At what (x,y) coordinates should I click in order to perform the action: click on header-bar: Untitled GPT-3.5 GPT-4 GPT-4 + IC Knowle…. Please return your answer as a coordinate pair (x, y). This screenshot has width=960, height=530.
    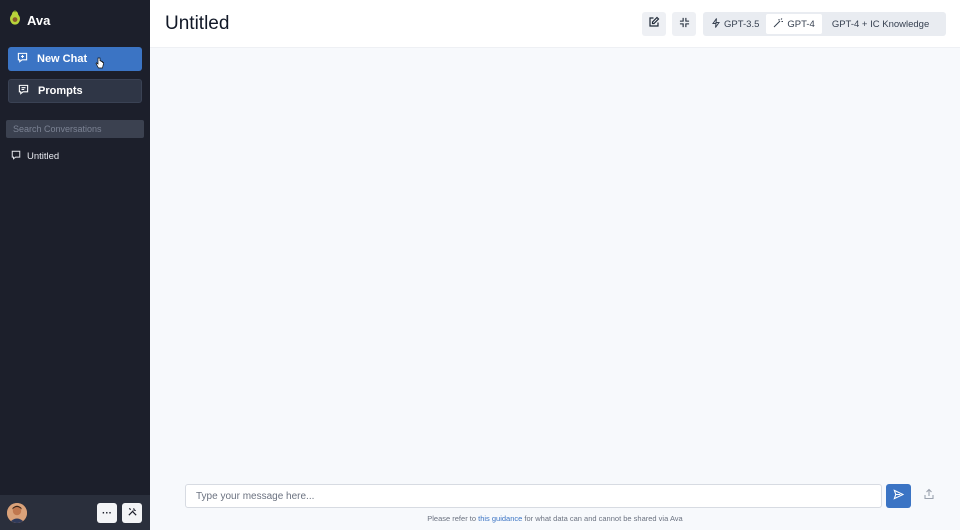
    Looking at the image, I should click on (555, 24).